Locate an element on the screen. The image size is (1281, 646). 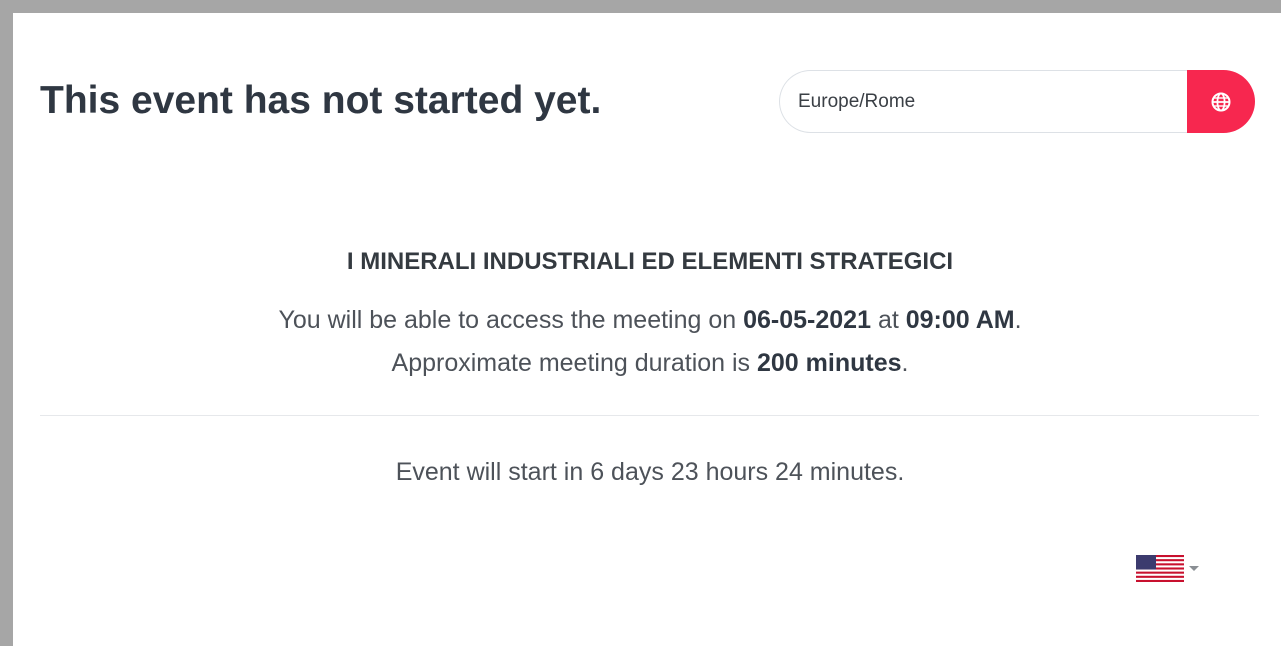
divider is located at coordinates (649, 415).